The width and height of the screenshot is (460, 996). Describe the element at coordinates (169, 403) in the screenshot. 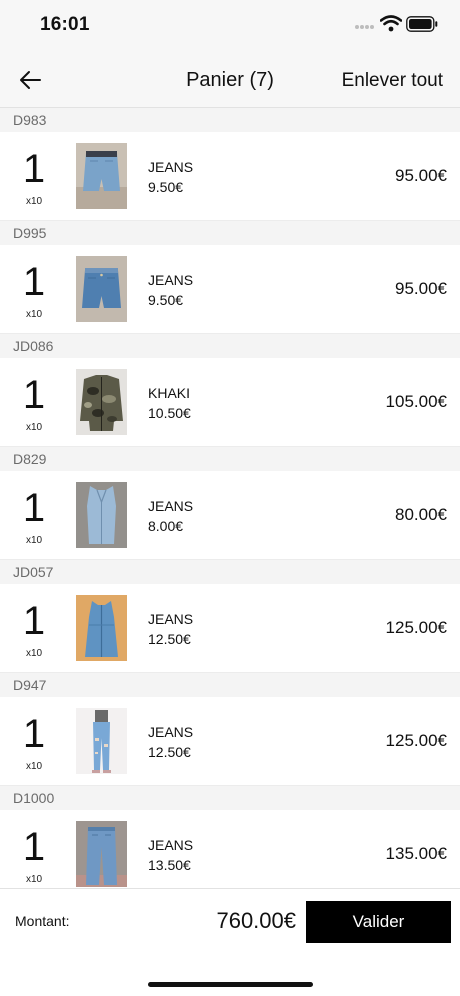

I see `item-info: KHAKI 10.50€` at that location.